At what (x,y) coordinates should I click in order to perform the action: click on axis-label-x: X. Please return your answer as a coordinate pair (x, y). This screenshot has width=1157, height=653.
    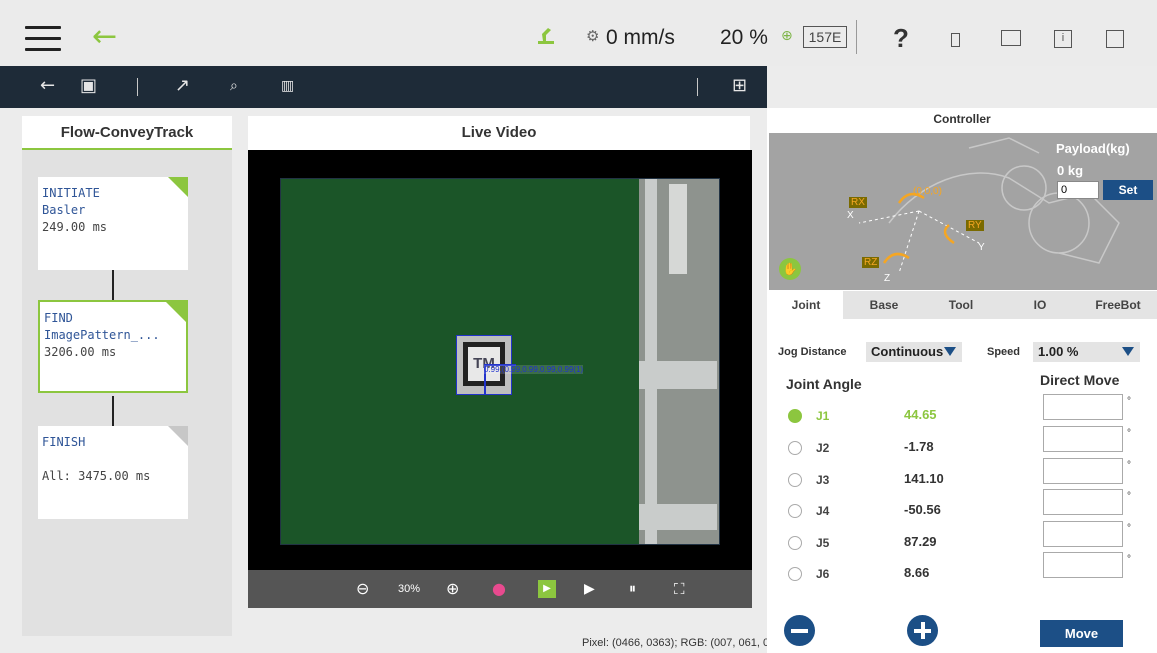
    Looking at the image, I should click on (850, 215).